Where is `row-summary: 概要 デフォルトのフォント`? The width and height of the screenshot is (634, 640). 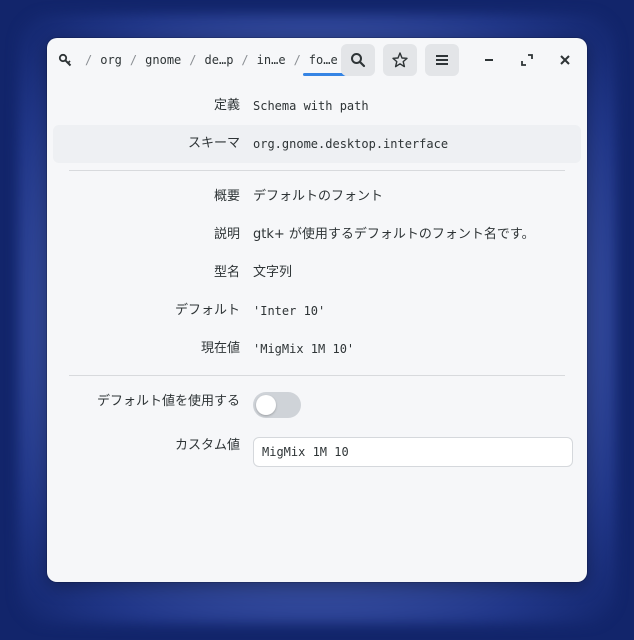
row-summary: 概要 デフォルトのフォント is located at coordinates (317, 197).